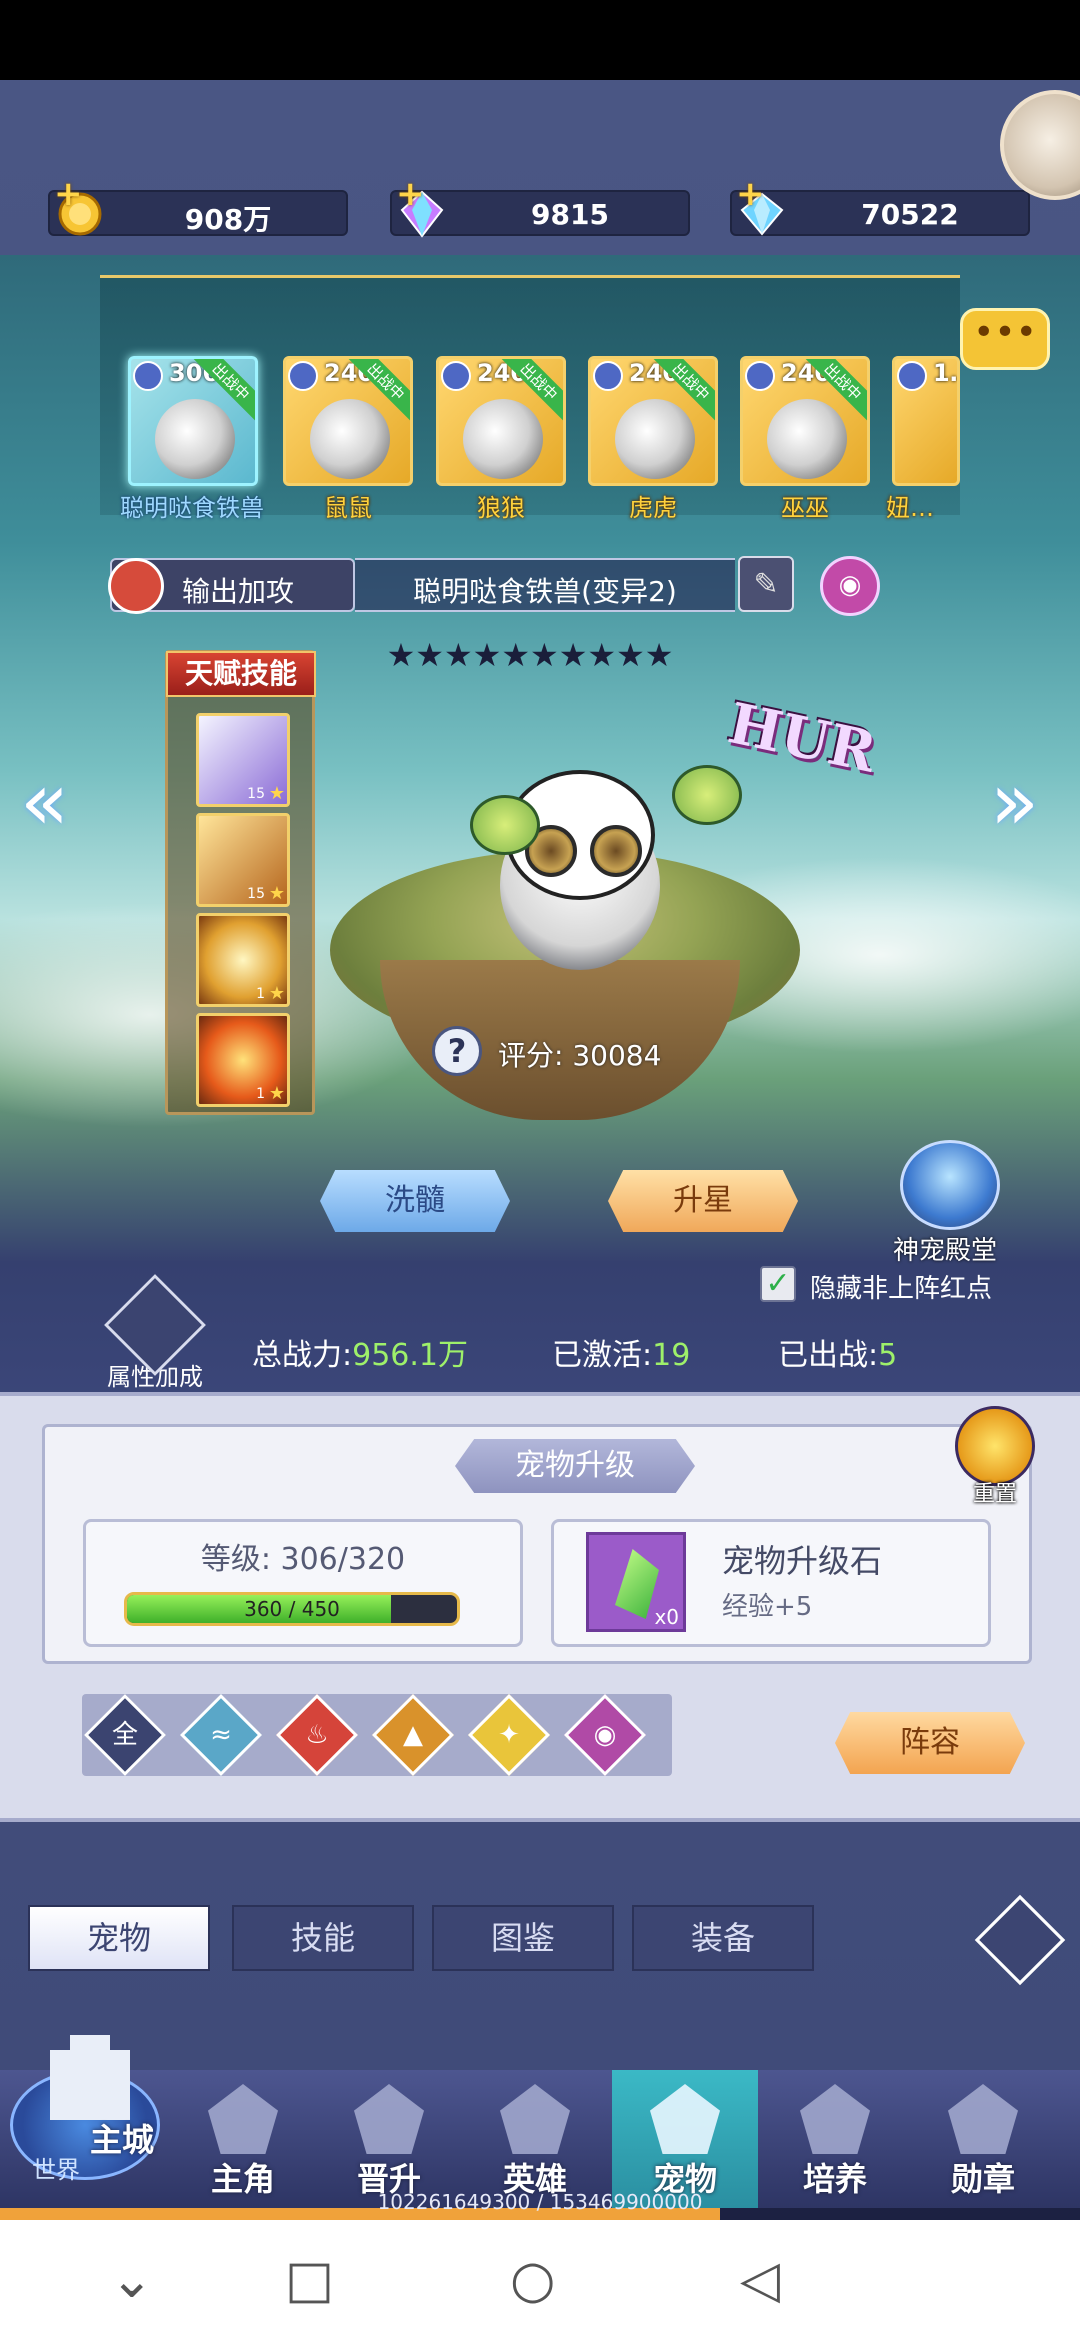 The width and height of the screenshot is (1080, 2340). What do you see at coordinates (950, 1185) in the screenshot?
I see `pet-hall-icon` at bounding box center [950, 1185].